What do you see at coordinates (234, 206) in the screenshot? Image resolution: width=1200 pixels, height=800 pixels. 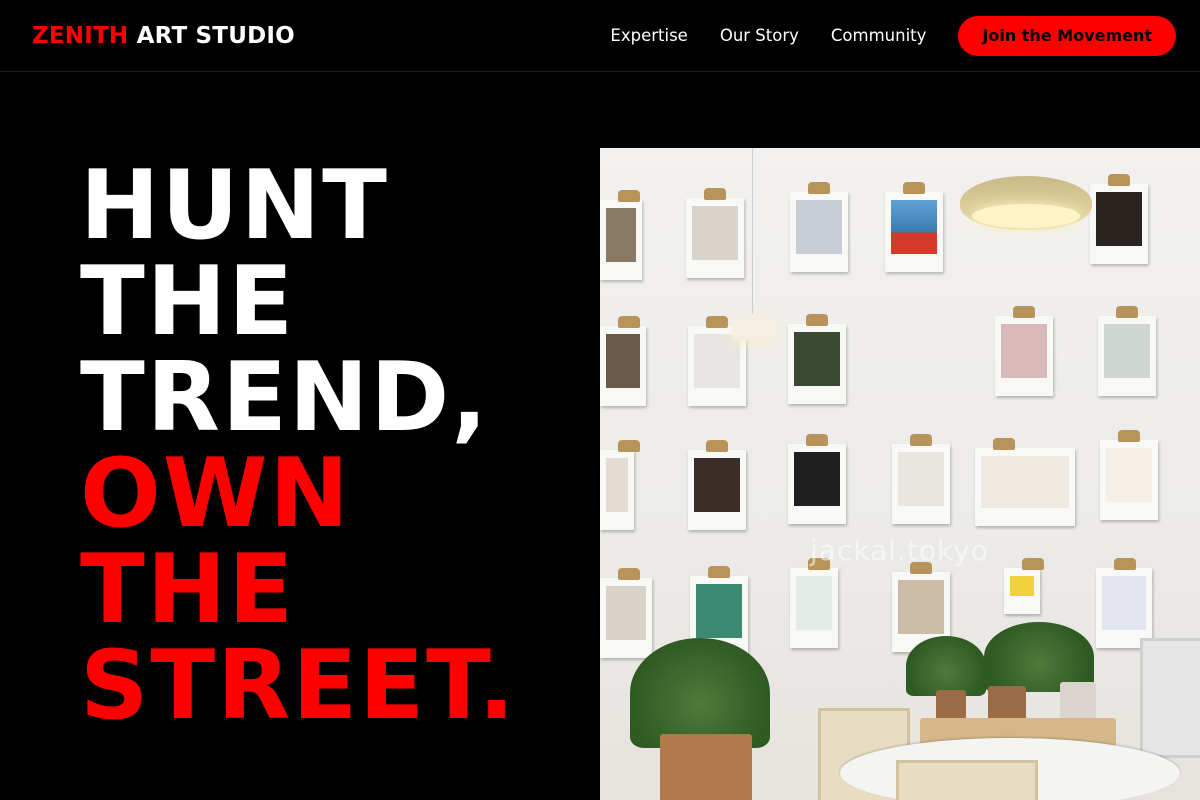 I see `hero-line-1: HUNT` at bounding box center [234, 206].